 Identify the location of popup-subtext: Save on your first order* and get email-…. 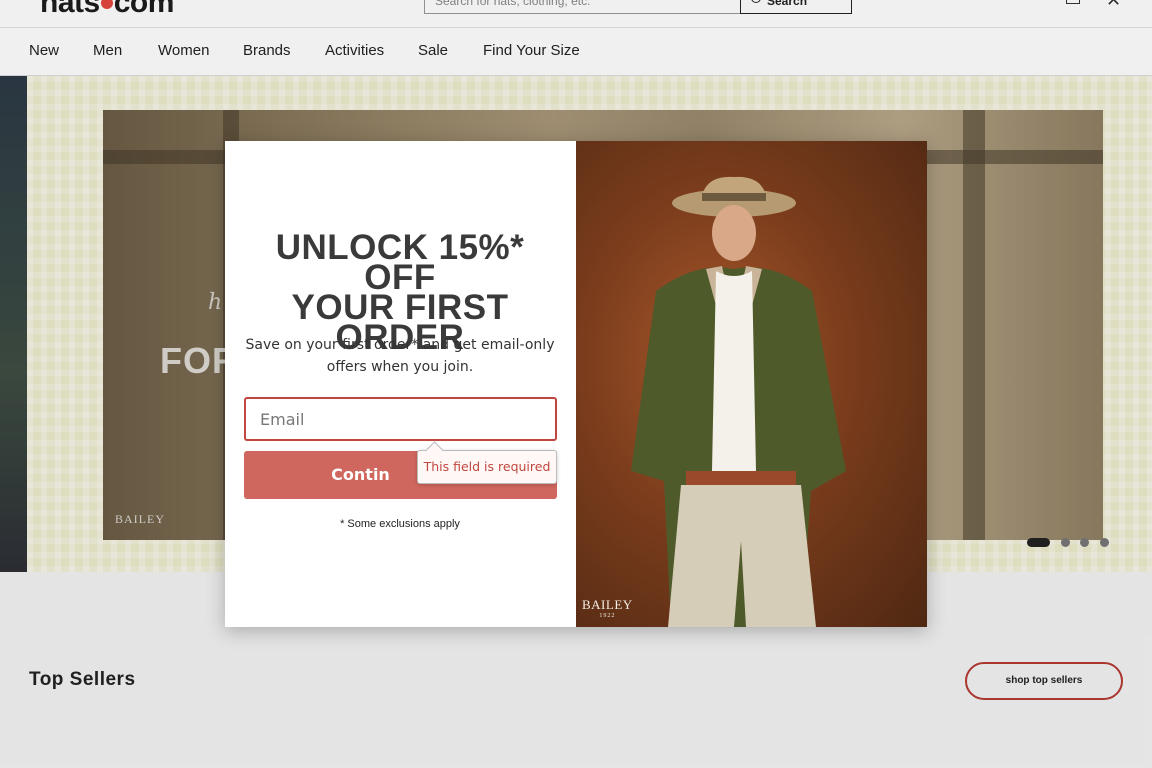
(400, 356).